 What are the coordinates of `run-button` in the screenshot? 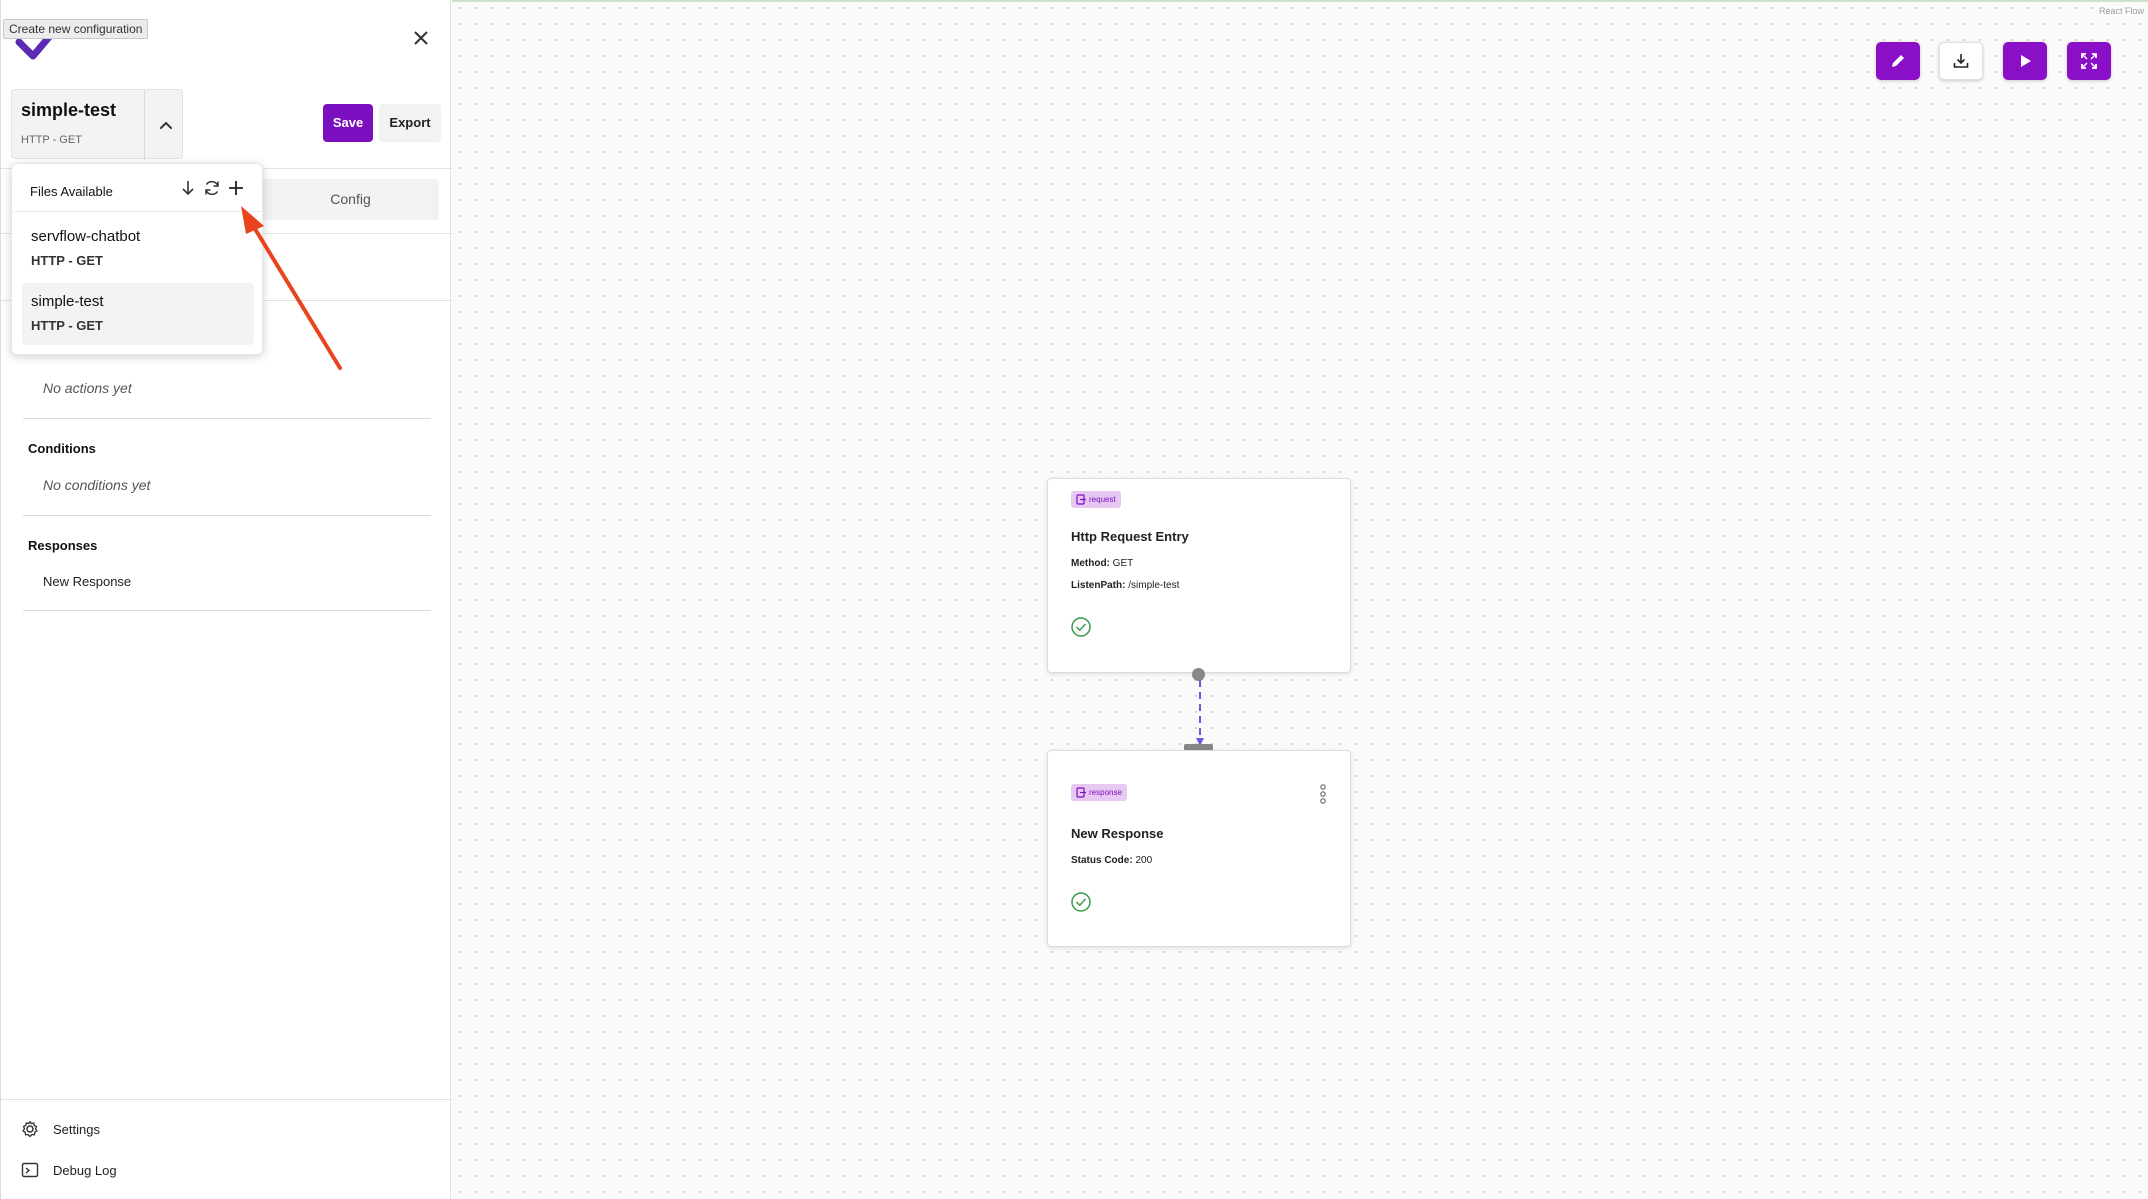 It's located at (2025, 61).